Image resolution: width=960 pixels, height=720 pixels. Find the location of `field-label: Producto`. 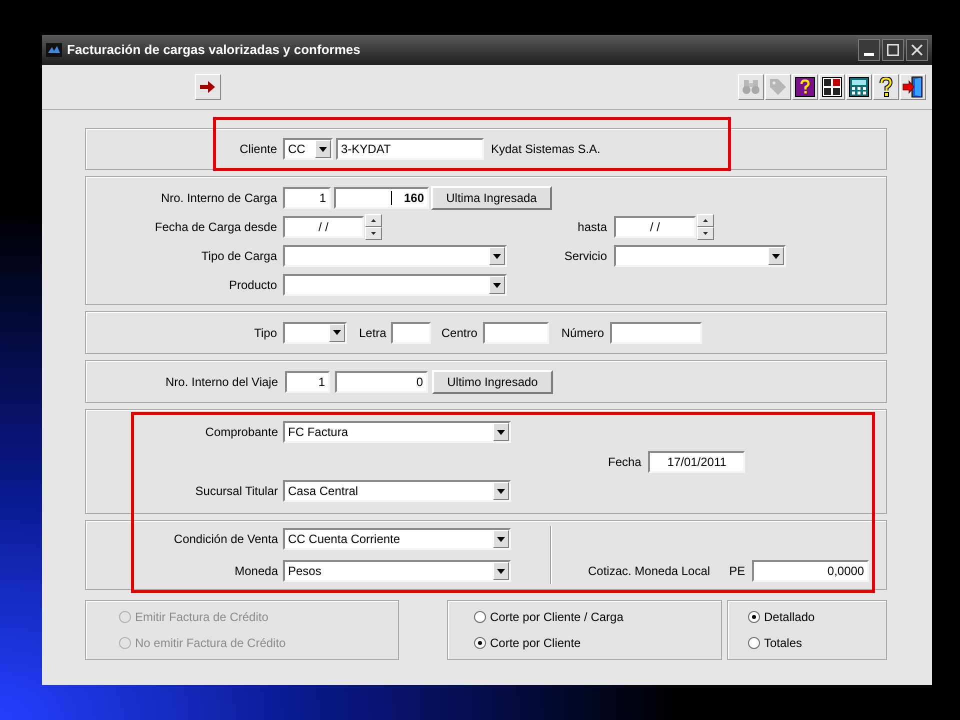

field-label: Producto is located at coordinates (252, 285).